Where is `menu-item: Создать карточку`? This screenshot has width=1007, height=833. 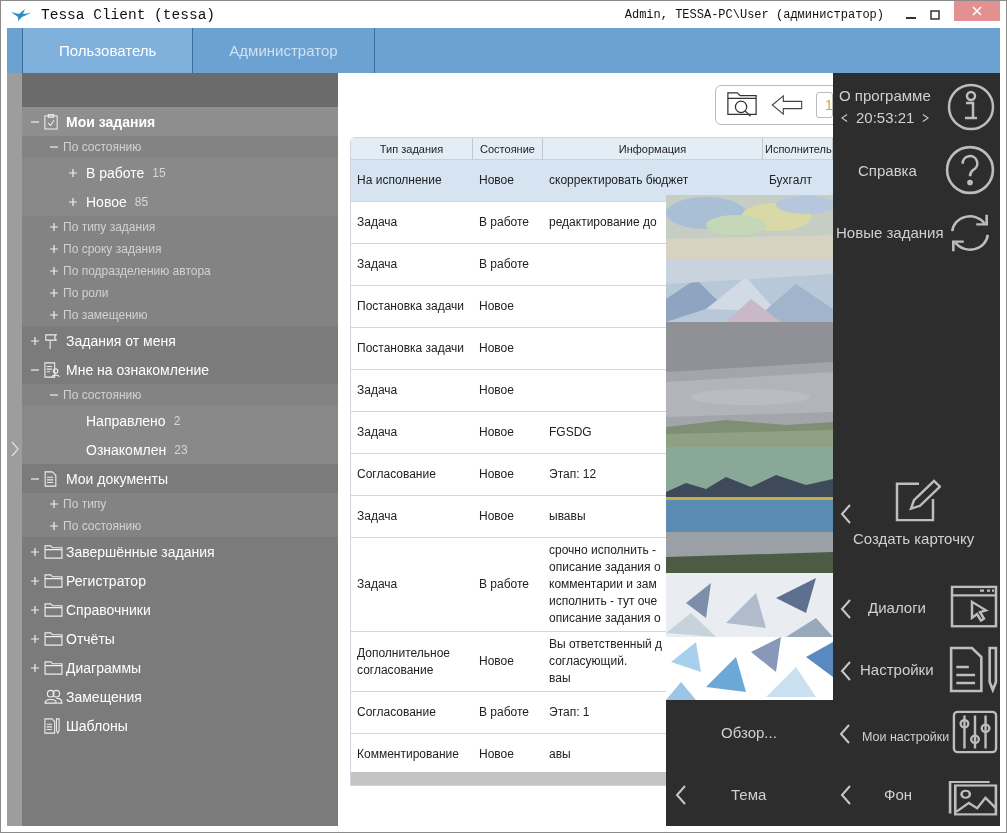 menu-item: Создать карточку is located at coordinates (914, 539).